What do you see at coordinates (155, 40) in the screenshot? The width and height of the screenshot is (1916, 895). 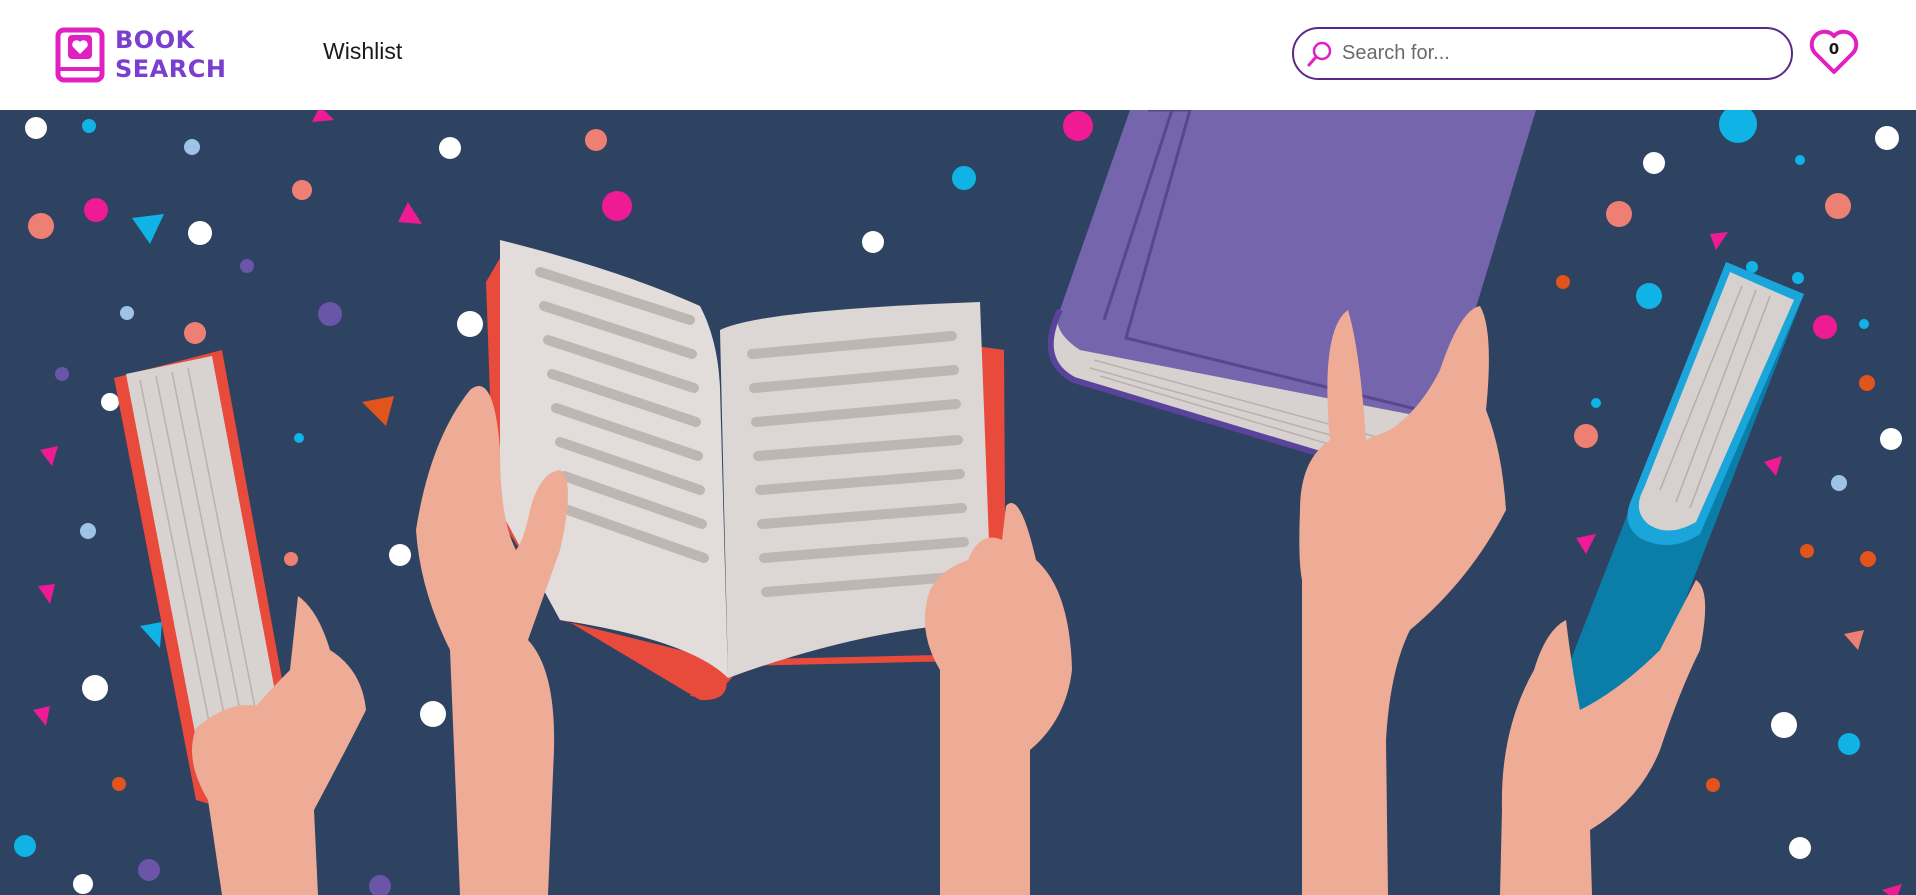 I see `brand-line-1: BOOK` at bounding box center [155, 40].